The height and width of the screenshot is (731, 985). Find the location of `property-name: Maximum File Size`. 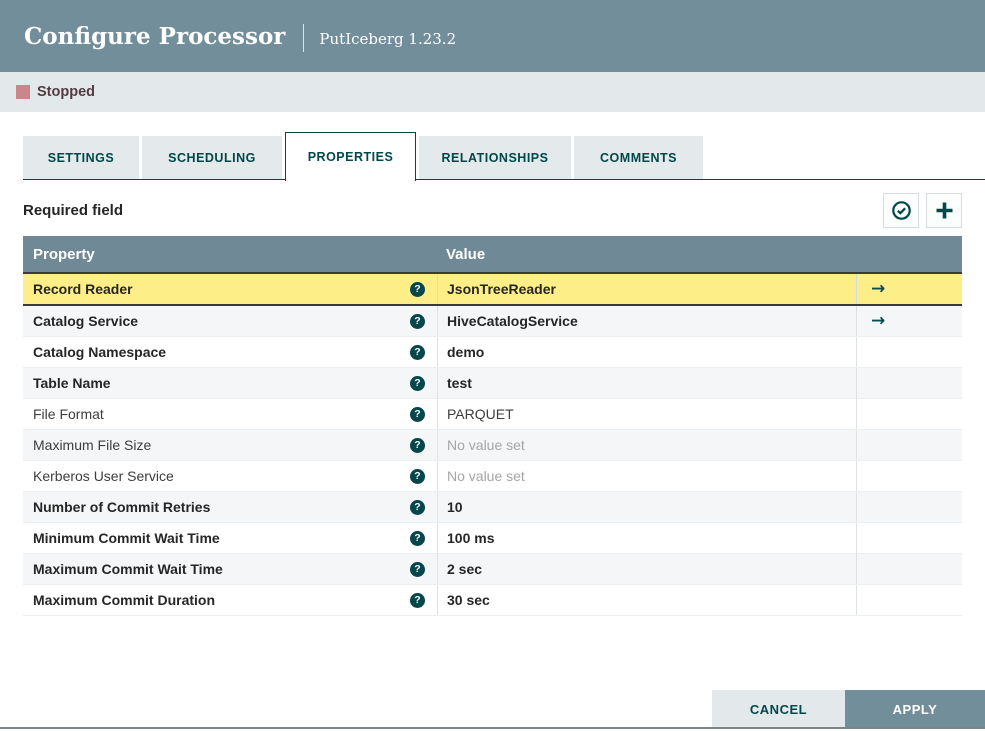

property-name: Maximum File Size is located at coordinates (92, 445).